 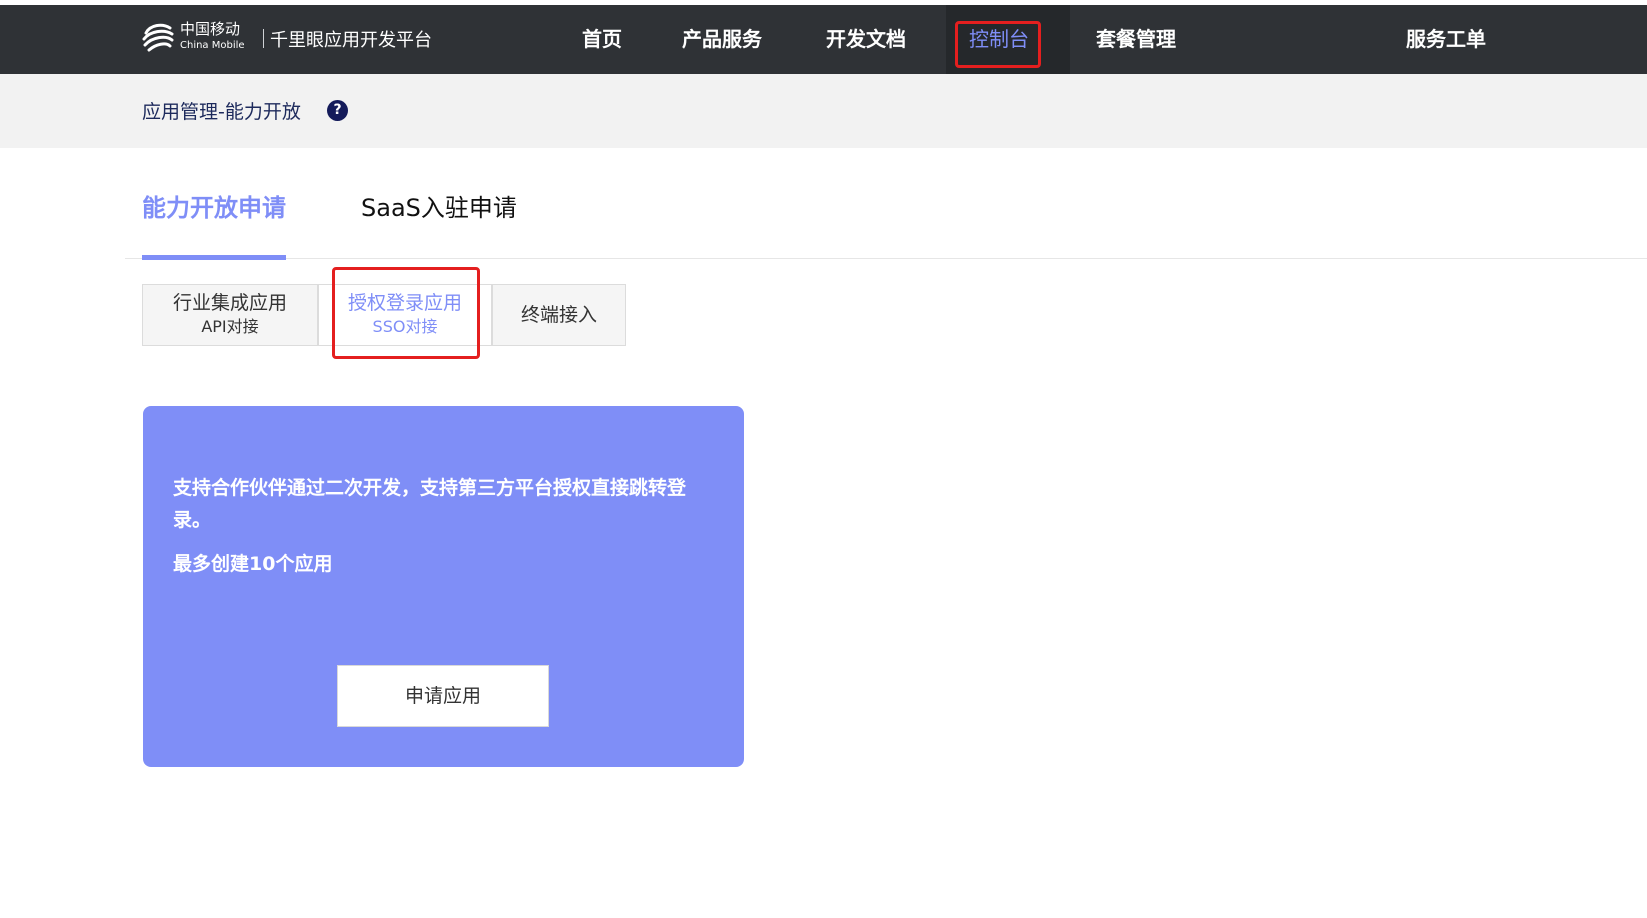 What do you see at coordinates (602, 39) in the screenshot?
I see `nav-home: 首页` at bounding box center [602, 39].